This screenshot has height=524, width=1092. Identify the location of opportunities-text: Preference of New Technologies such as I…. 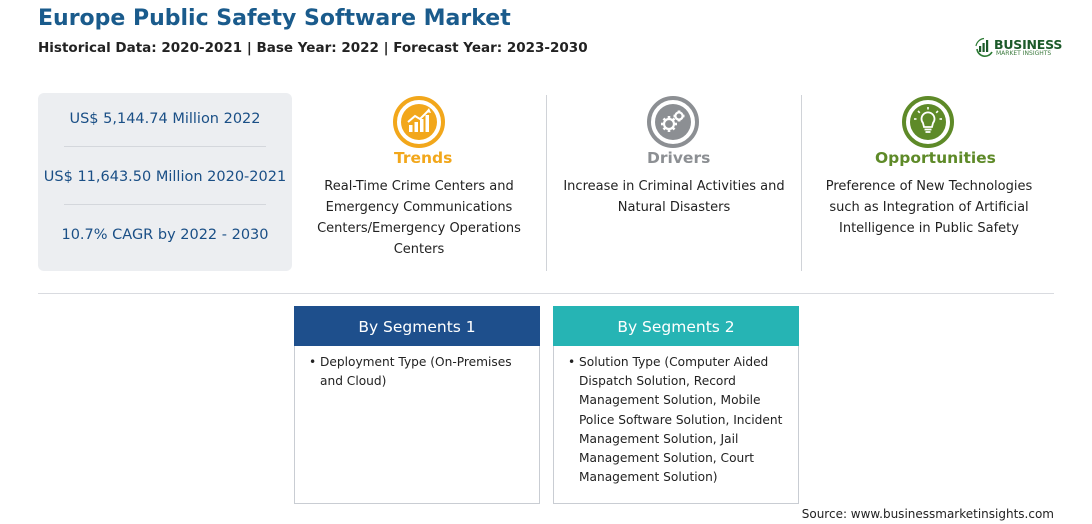
(929, 207).